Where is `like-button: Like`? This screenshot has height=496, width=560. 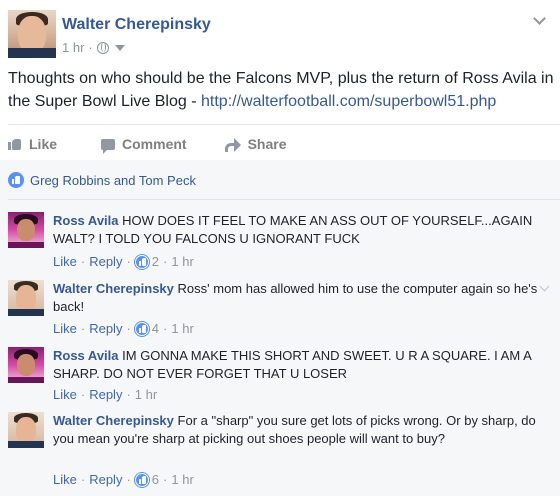
like-button: Like is located at coordinates (32, 144).